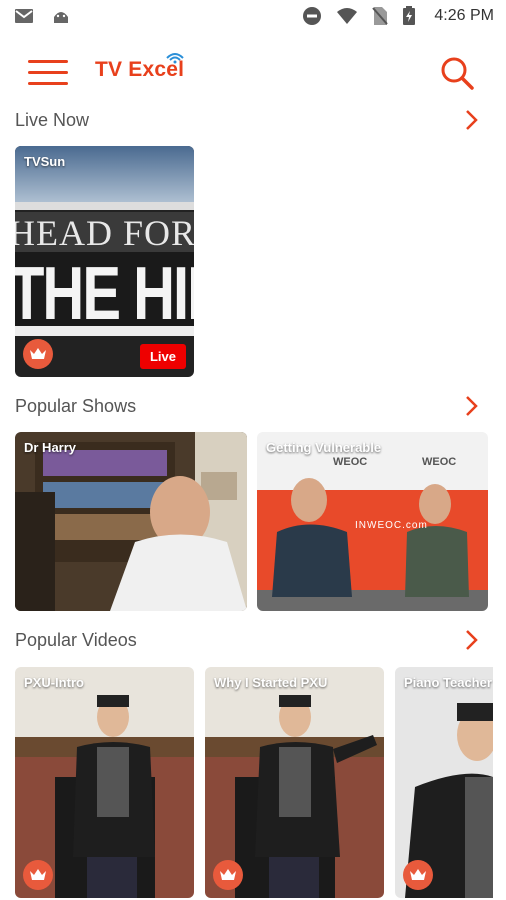  I want to click on video-card-piano-teacher: Piano Teacher, so click(444, 782).